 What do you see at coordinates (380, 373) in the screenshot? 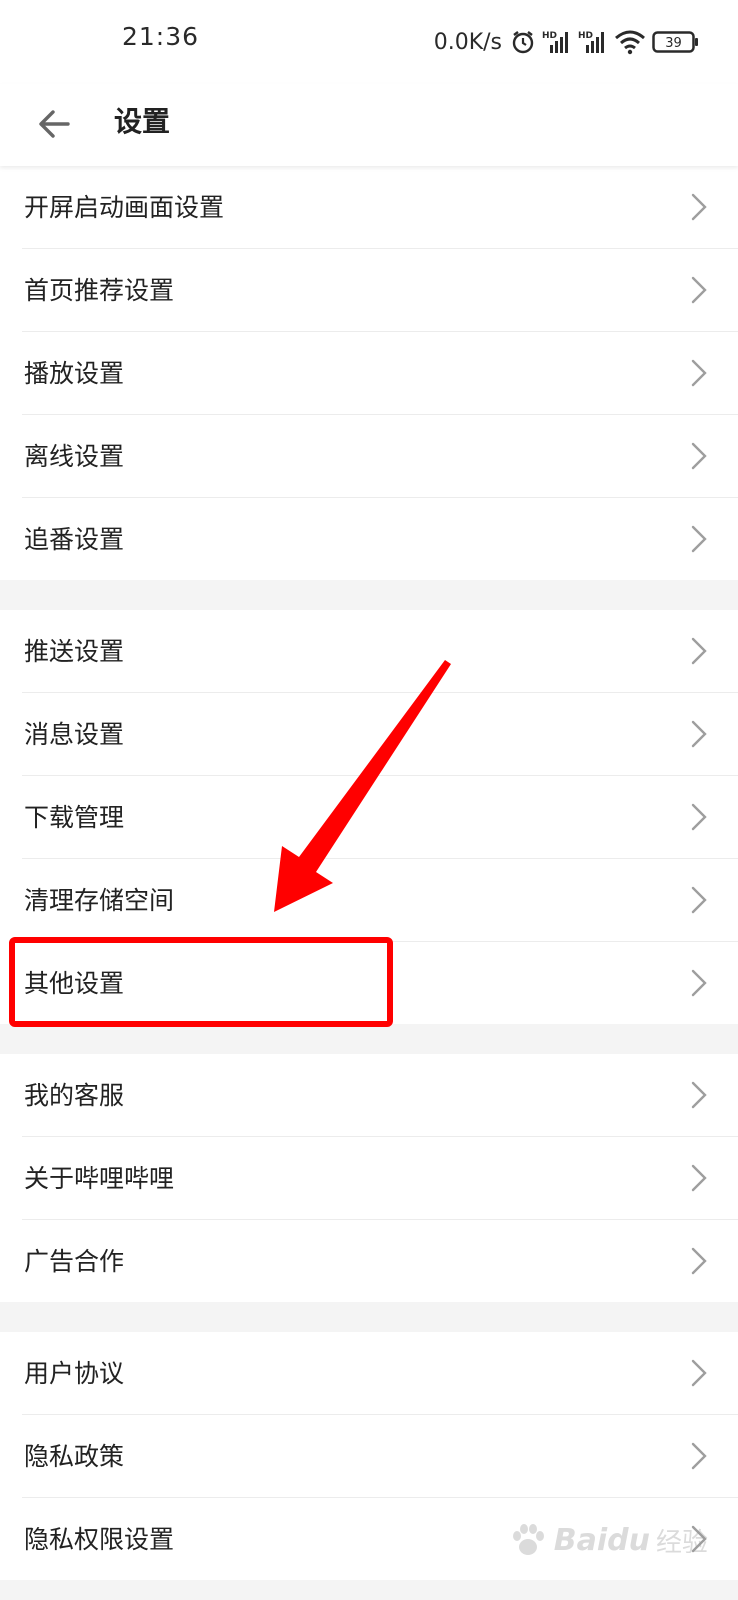
I see `settings-item-playback: 播放设置` at bounding box center [380, 373].